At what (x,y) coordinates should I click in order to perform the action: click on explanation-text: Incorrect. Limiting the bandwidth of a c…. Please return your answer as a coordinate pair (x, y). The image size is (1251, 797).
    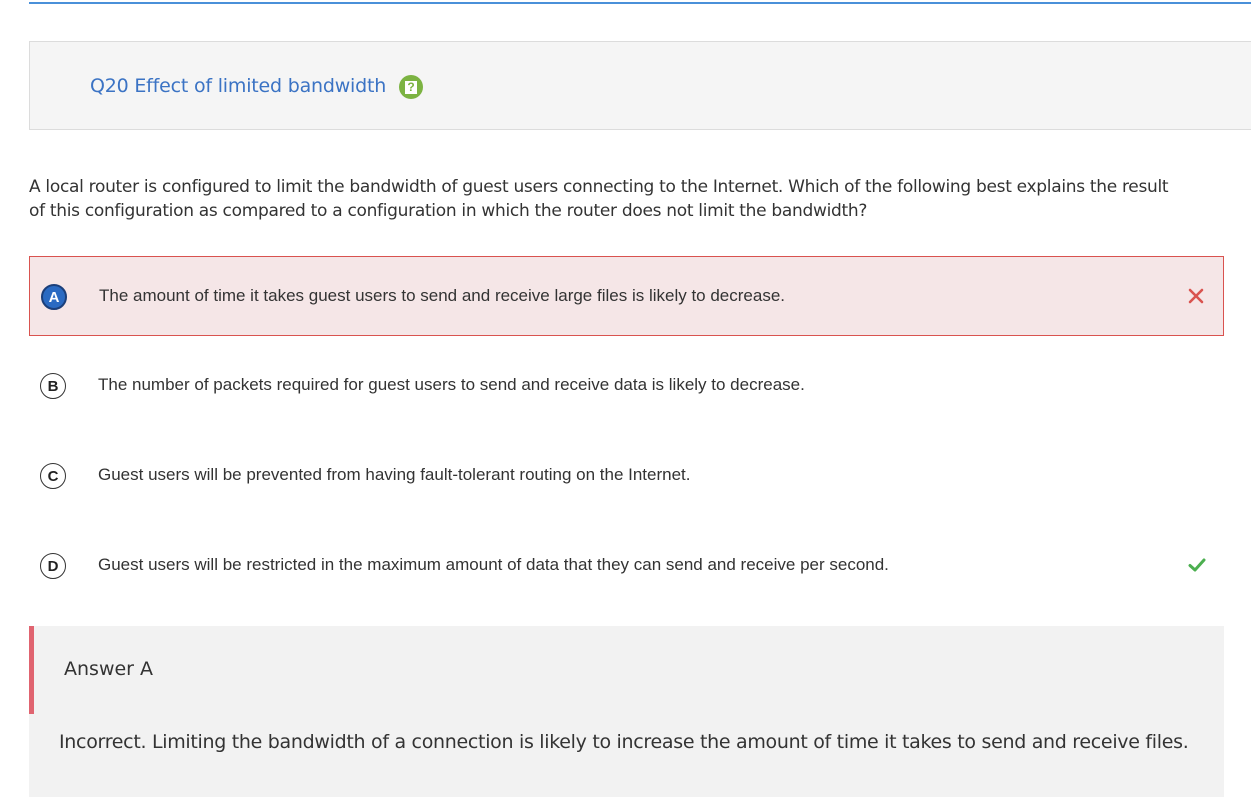
    Looking at the image, I should click on (624, 742).